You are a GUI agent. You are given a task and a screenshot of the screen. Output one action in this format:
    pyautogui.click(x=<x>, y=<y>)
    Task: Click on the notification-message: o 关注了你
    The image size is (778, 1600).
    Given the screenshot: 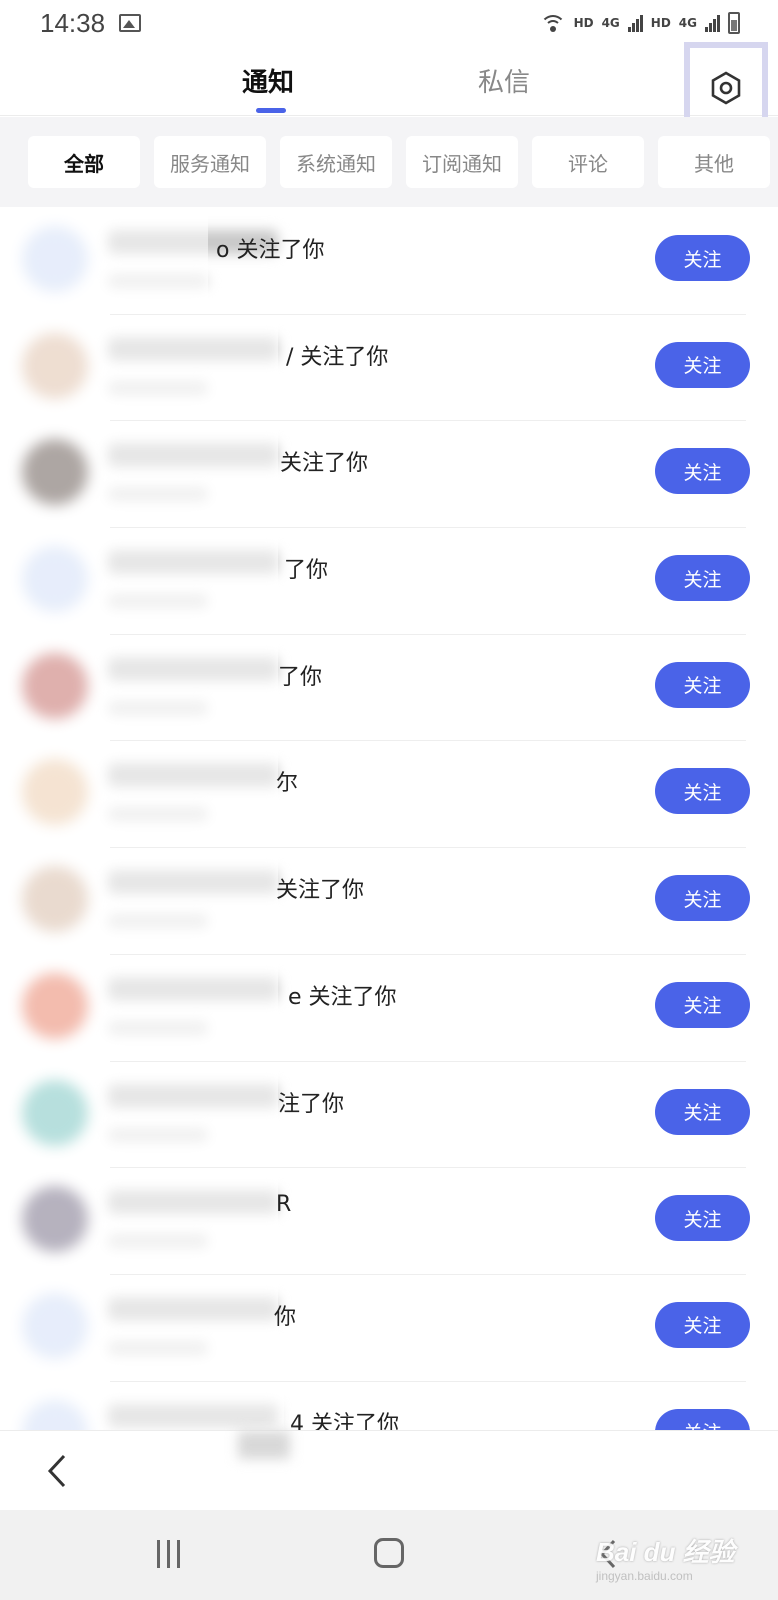 What is the action you would take?
    pyautogui.click(x=270, y=250)
    